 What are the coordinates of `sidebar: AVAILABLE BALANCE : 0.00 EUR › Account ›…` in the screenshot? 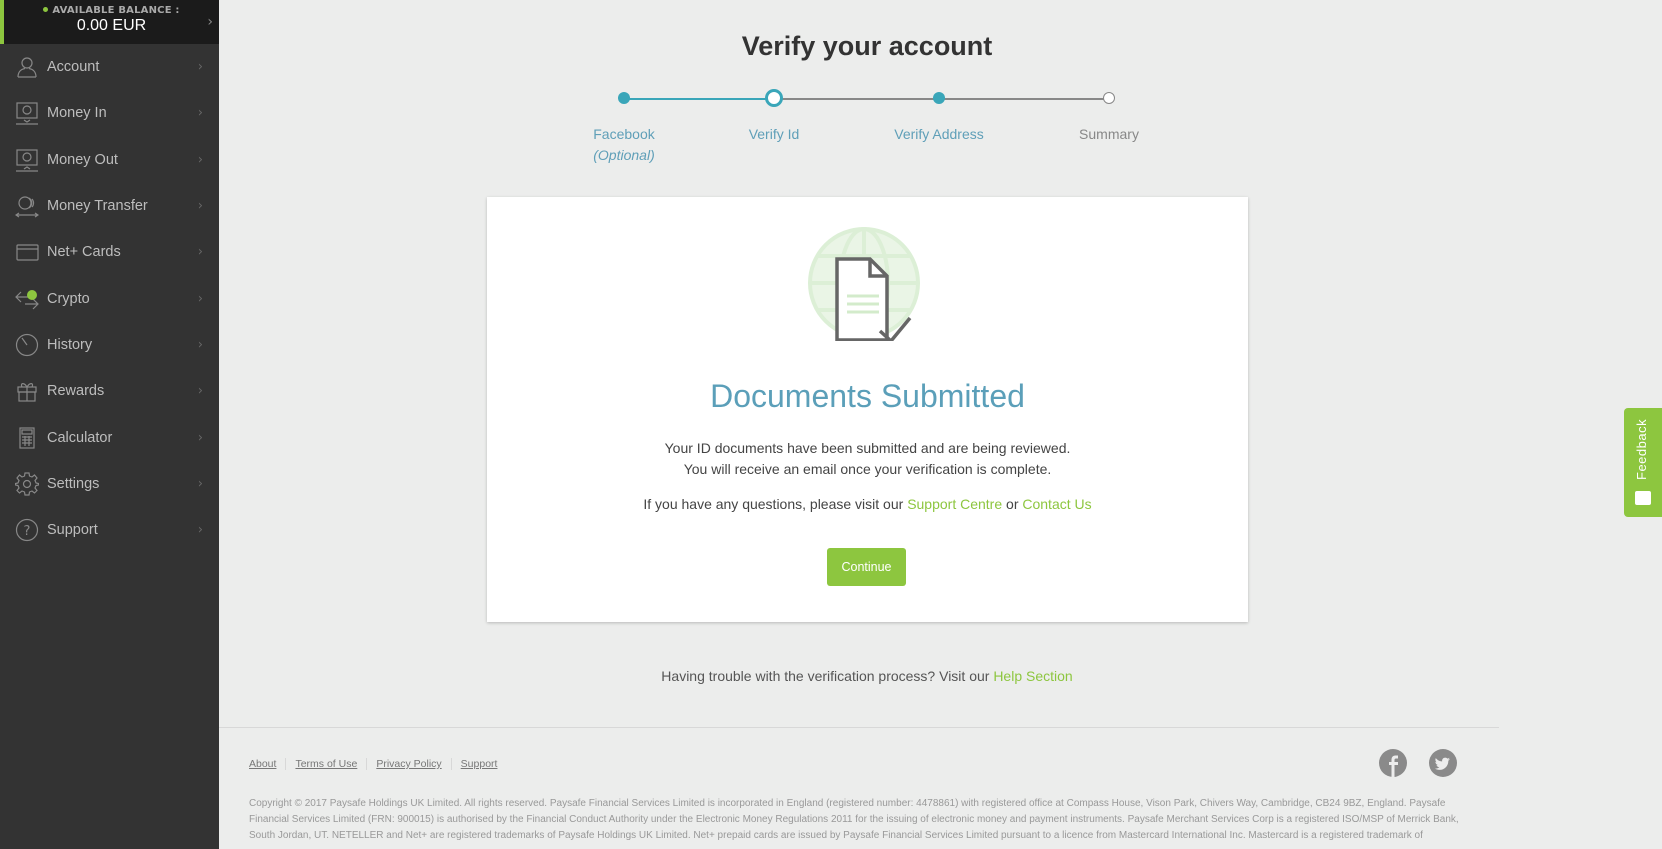 It's located at (109, 424).